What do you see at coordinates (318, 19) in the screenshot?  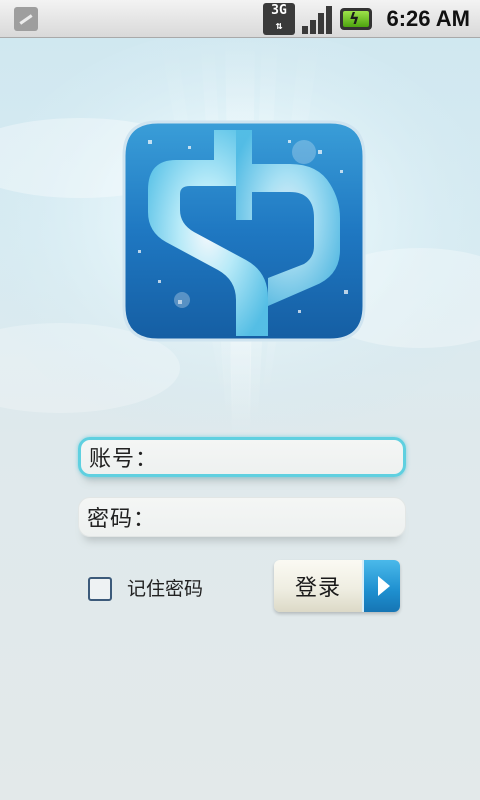 I see `signal-icon` at bounding box center [318, 19].